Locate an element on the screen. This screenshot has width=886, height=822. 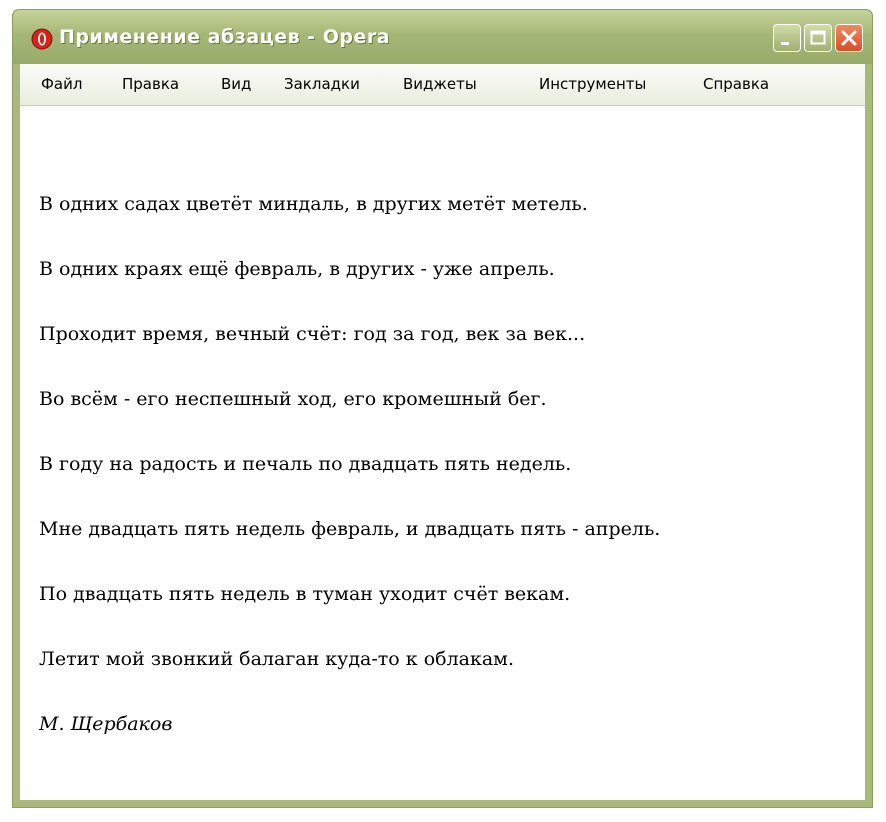
opera-logo-icon is located at coordinates (42, 39).